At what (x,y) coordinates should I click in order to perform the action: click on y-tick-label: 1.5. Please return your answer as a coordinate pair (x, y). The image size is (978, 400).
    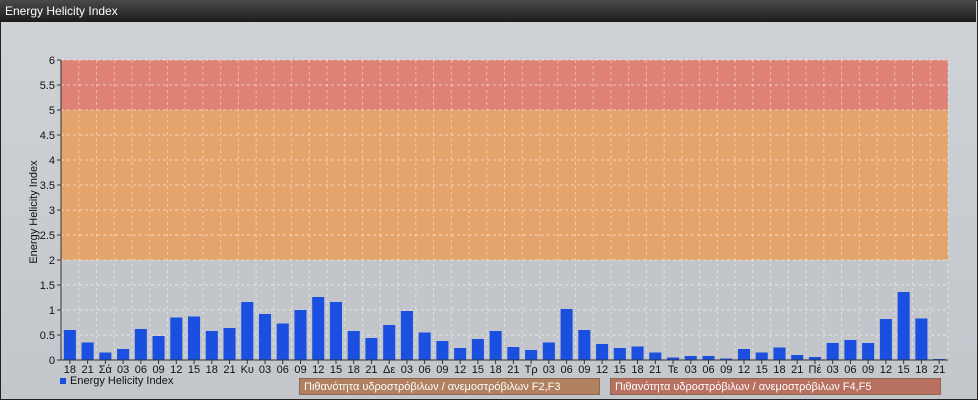
    Looking at the image, I should click on (47, 286).